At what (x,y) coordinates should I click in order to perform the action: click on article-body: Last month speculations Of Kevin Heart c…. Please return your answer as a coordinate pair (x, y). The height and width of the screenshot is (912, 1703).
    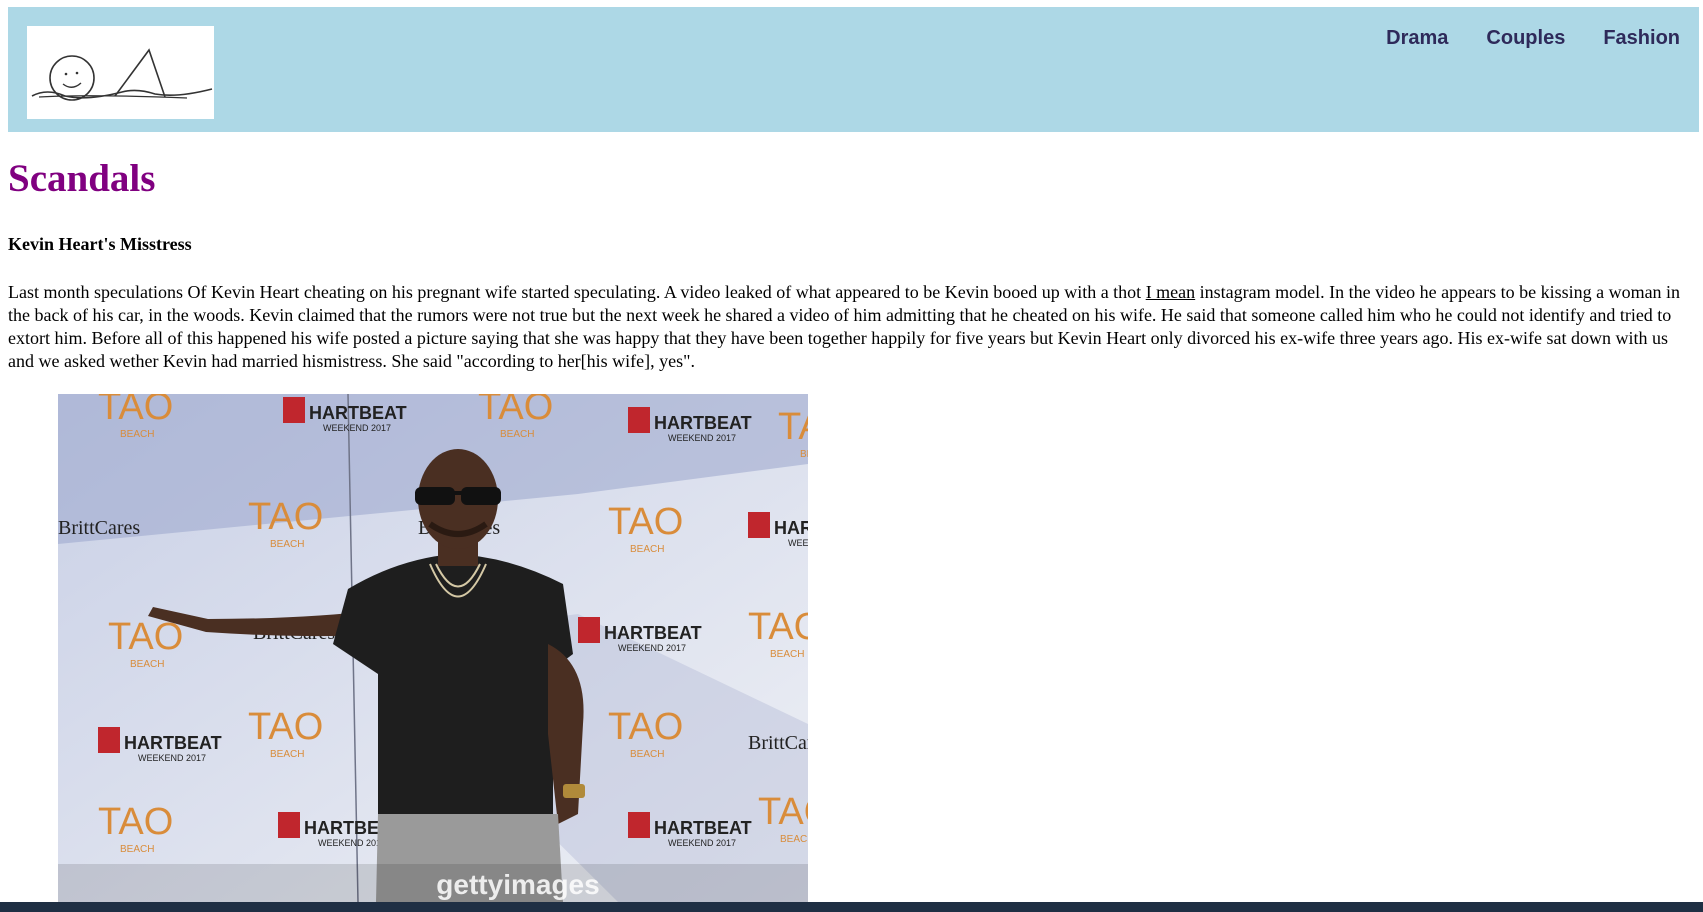
    Looking at the image, I should click on (853, 327).